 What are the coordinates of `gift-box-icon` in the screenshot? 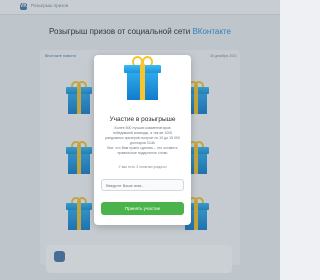 It's located at (142, 77).